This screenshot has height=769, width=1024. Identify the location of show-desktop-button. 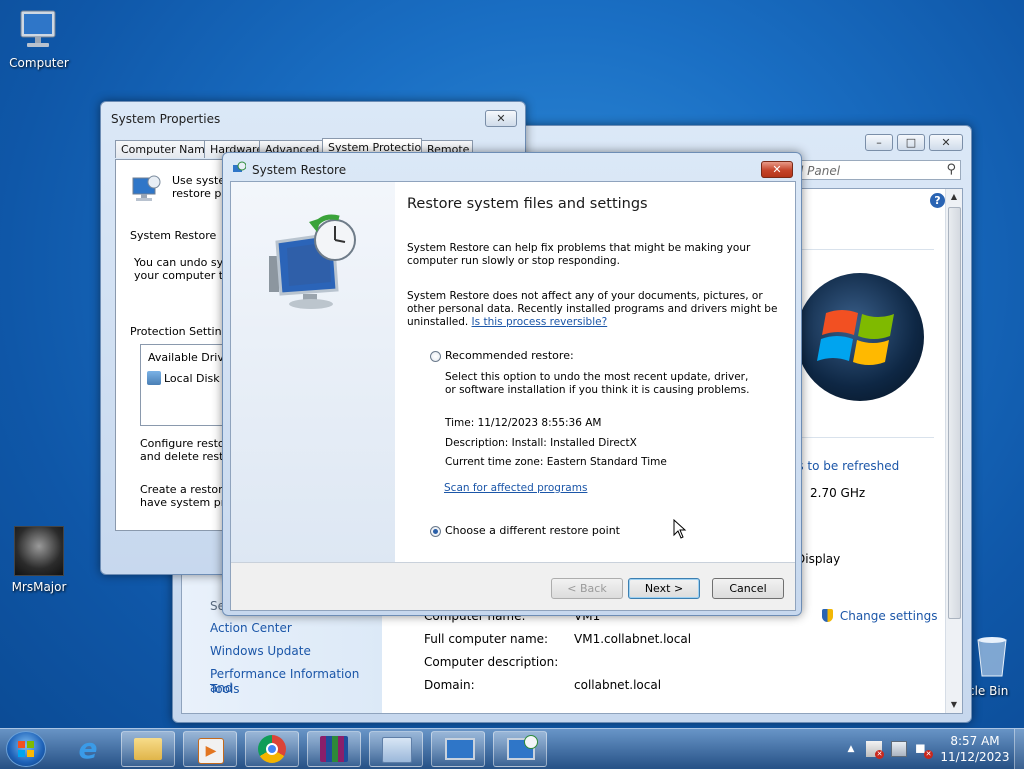
(1019, 749).